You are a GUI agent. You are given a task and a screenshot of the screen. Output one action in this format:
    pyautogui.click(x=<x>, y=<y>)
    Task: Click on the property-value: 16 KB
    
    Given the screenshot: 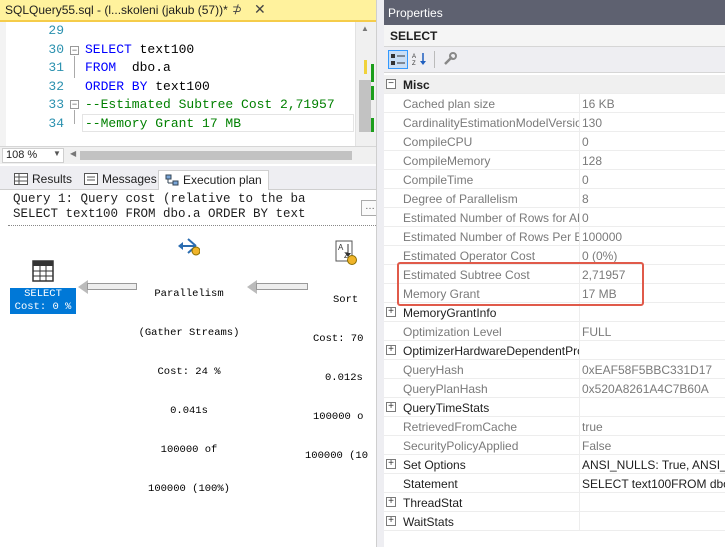 What is the action you would take?
    pyautogui.click(x=653, y=104)
    